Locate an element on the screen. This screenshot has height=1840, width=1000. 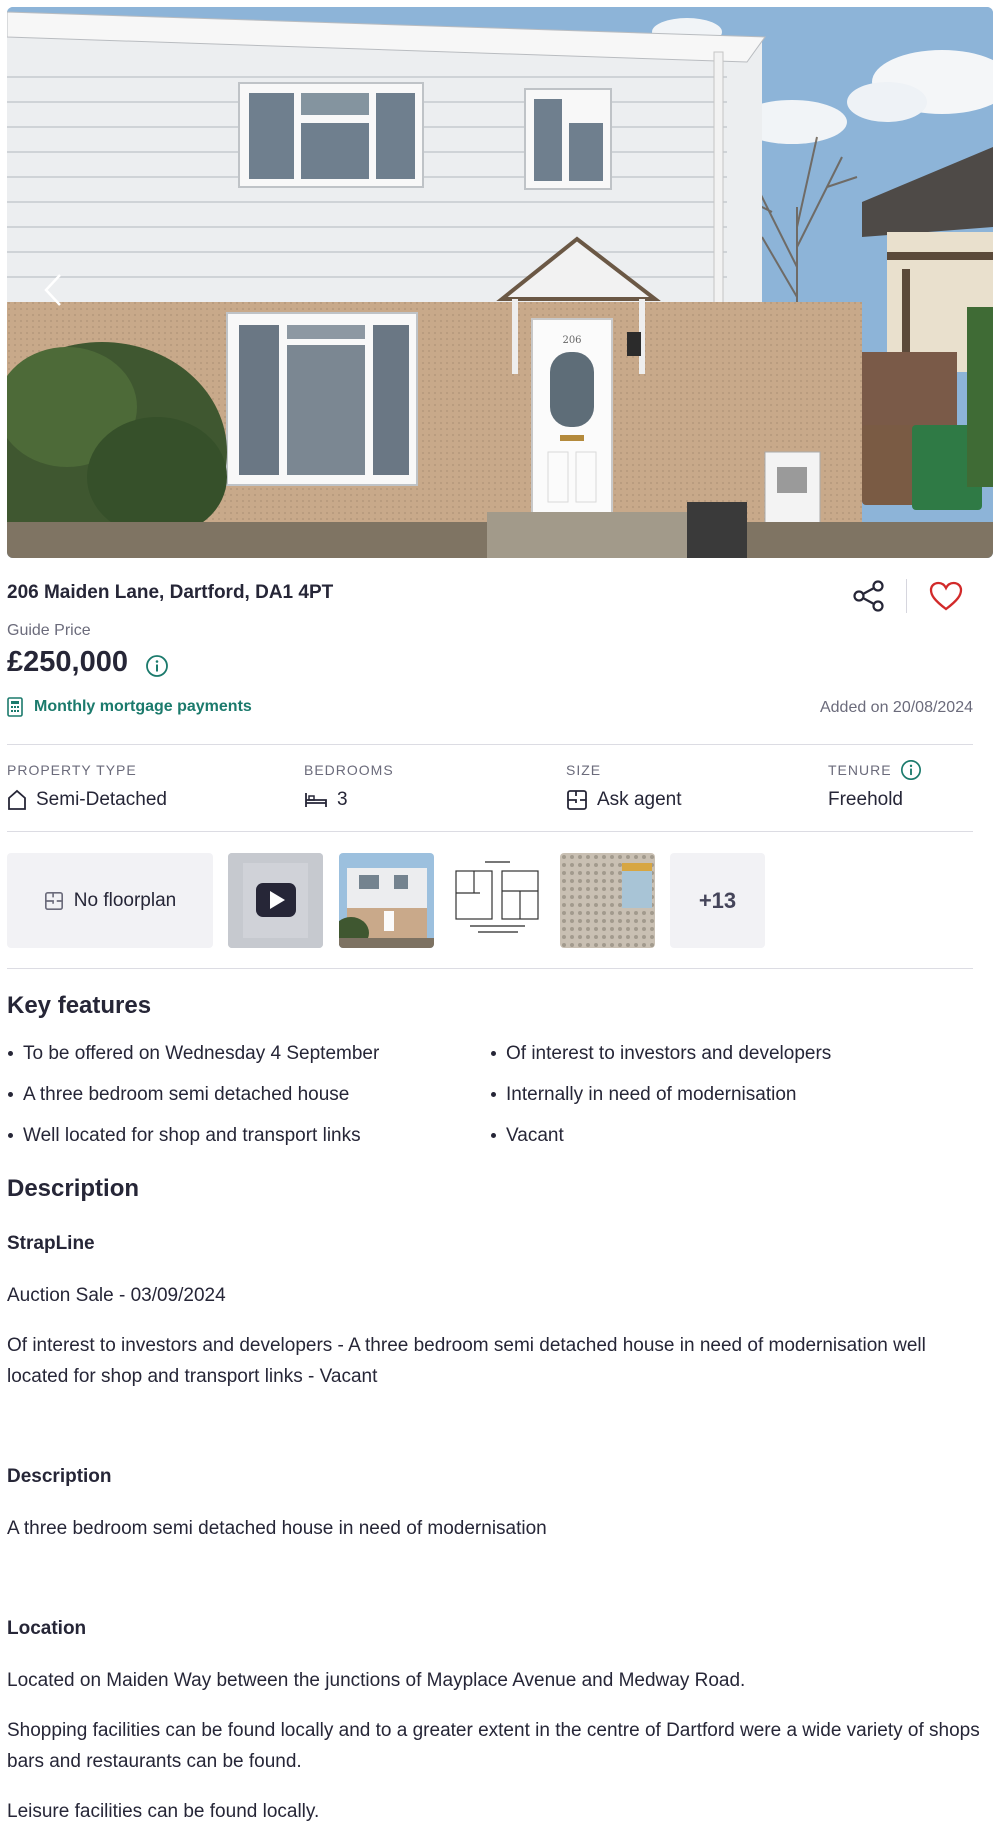
location-title: Location is located at coordinates (47, 1628).